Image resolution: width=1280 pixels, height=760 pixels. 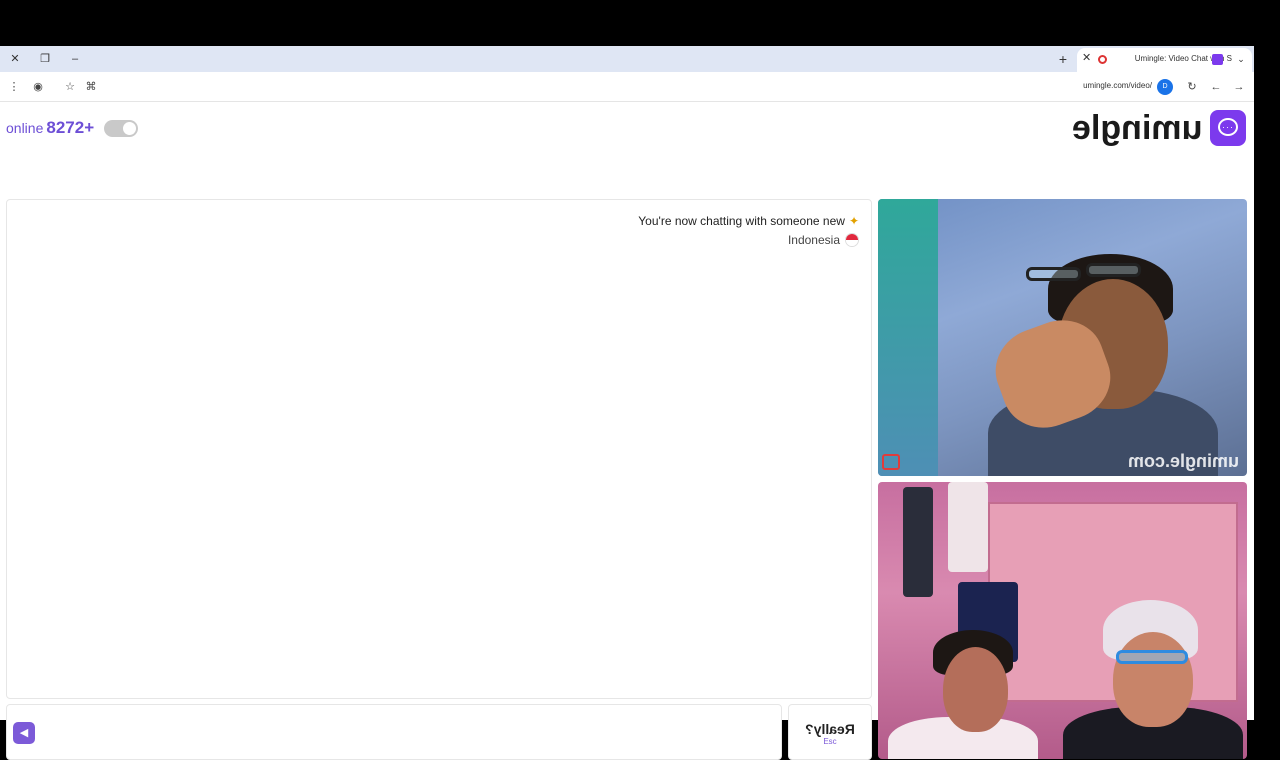 I want to click on chat-country: Indonesia, so click(x=823, y=240).